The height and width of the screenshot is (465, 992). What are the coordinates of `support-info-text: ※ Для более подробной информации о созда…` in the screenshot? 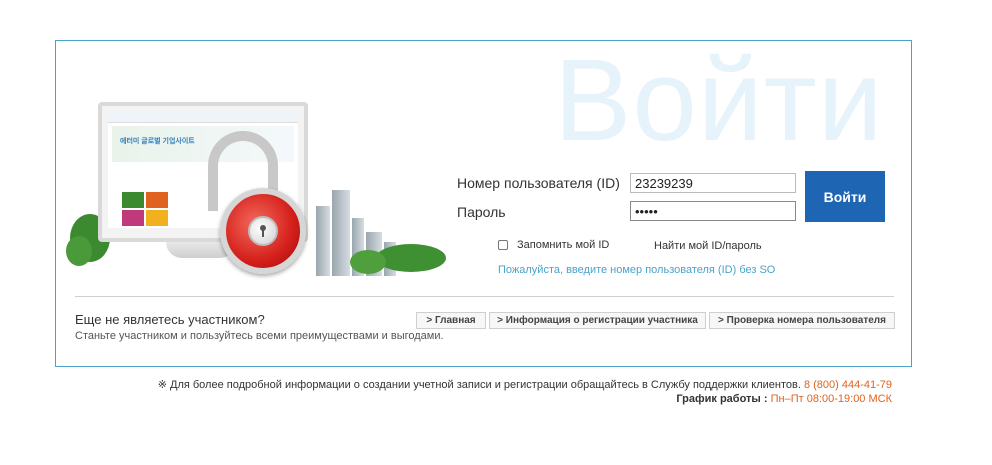 It's located at (479, 385).